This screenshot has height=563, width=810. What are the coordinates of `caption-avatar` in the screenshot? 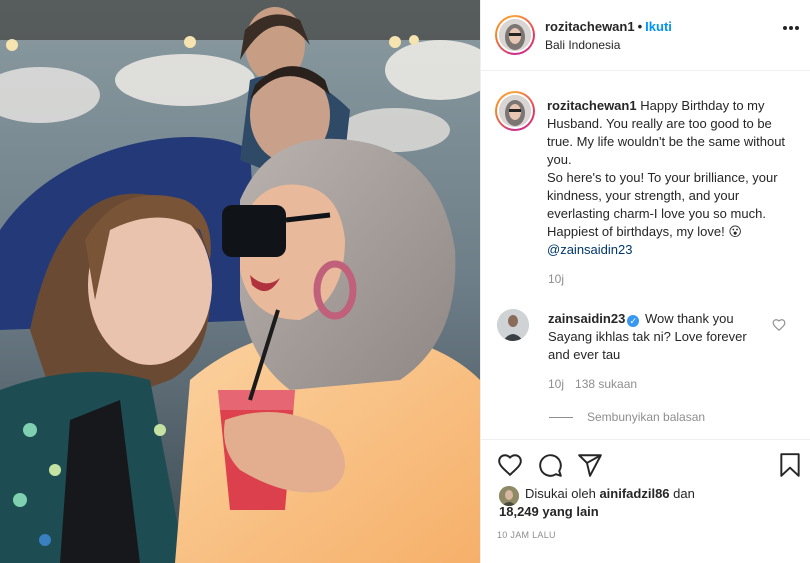 It's located at (515, 111).